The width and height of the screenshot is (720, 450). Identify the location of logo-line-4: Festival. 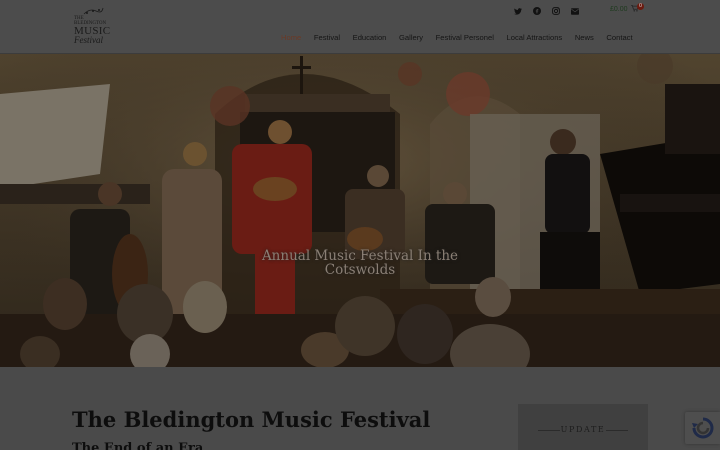
(88, 40).